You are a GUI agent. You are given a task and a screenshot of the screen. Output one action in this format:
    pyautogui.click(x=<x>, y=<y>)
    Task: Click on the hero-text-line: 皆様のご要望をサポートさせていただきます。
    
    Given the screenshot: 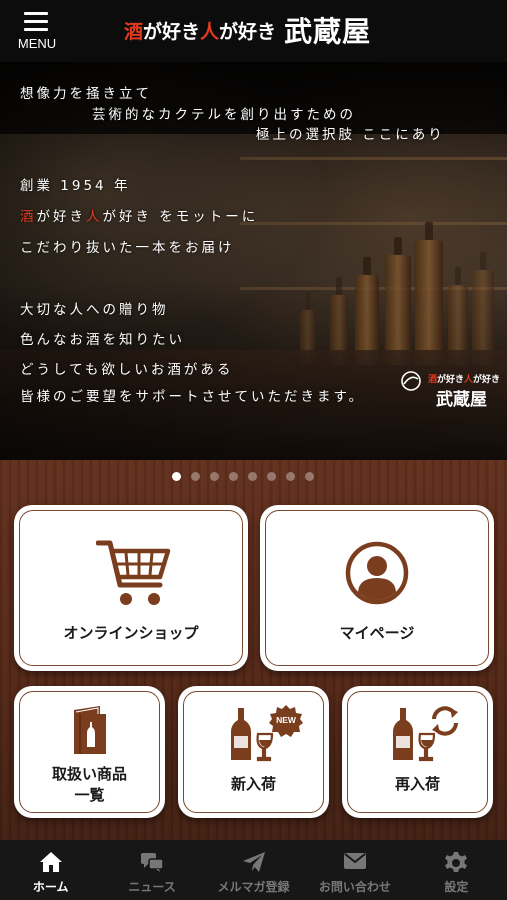 What is the action you would take?
    pyautogui.click(x=193, y=397)
    